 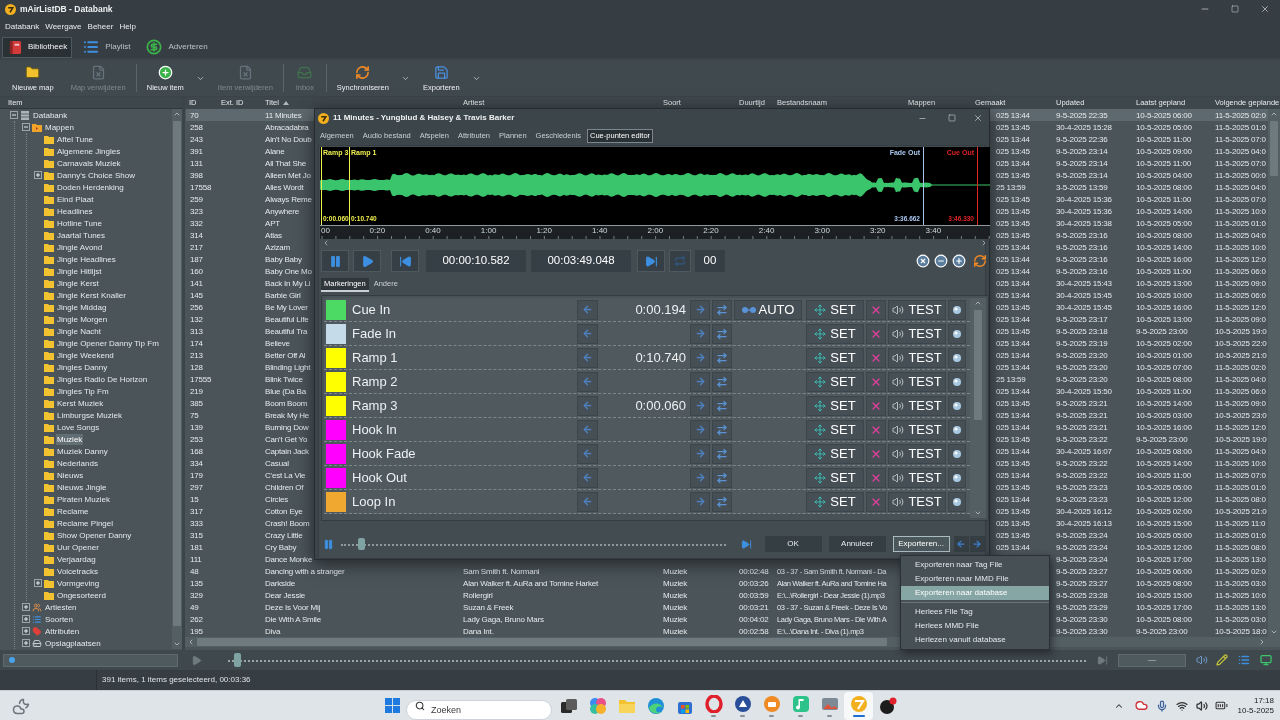 What do you see at coordinates (83, 499) in the screenshot?
I see `tree-item: Piraten Muziek` at bounding box center [83, 499].